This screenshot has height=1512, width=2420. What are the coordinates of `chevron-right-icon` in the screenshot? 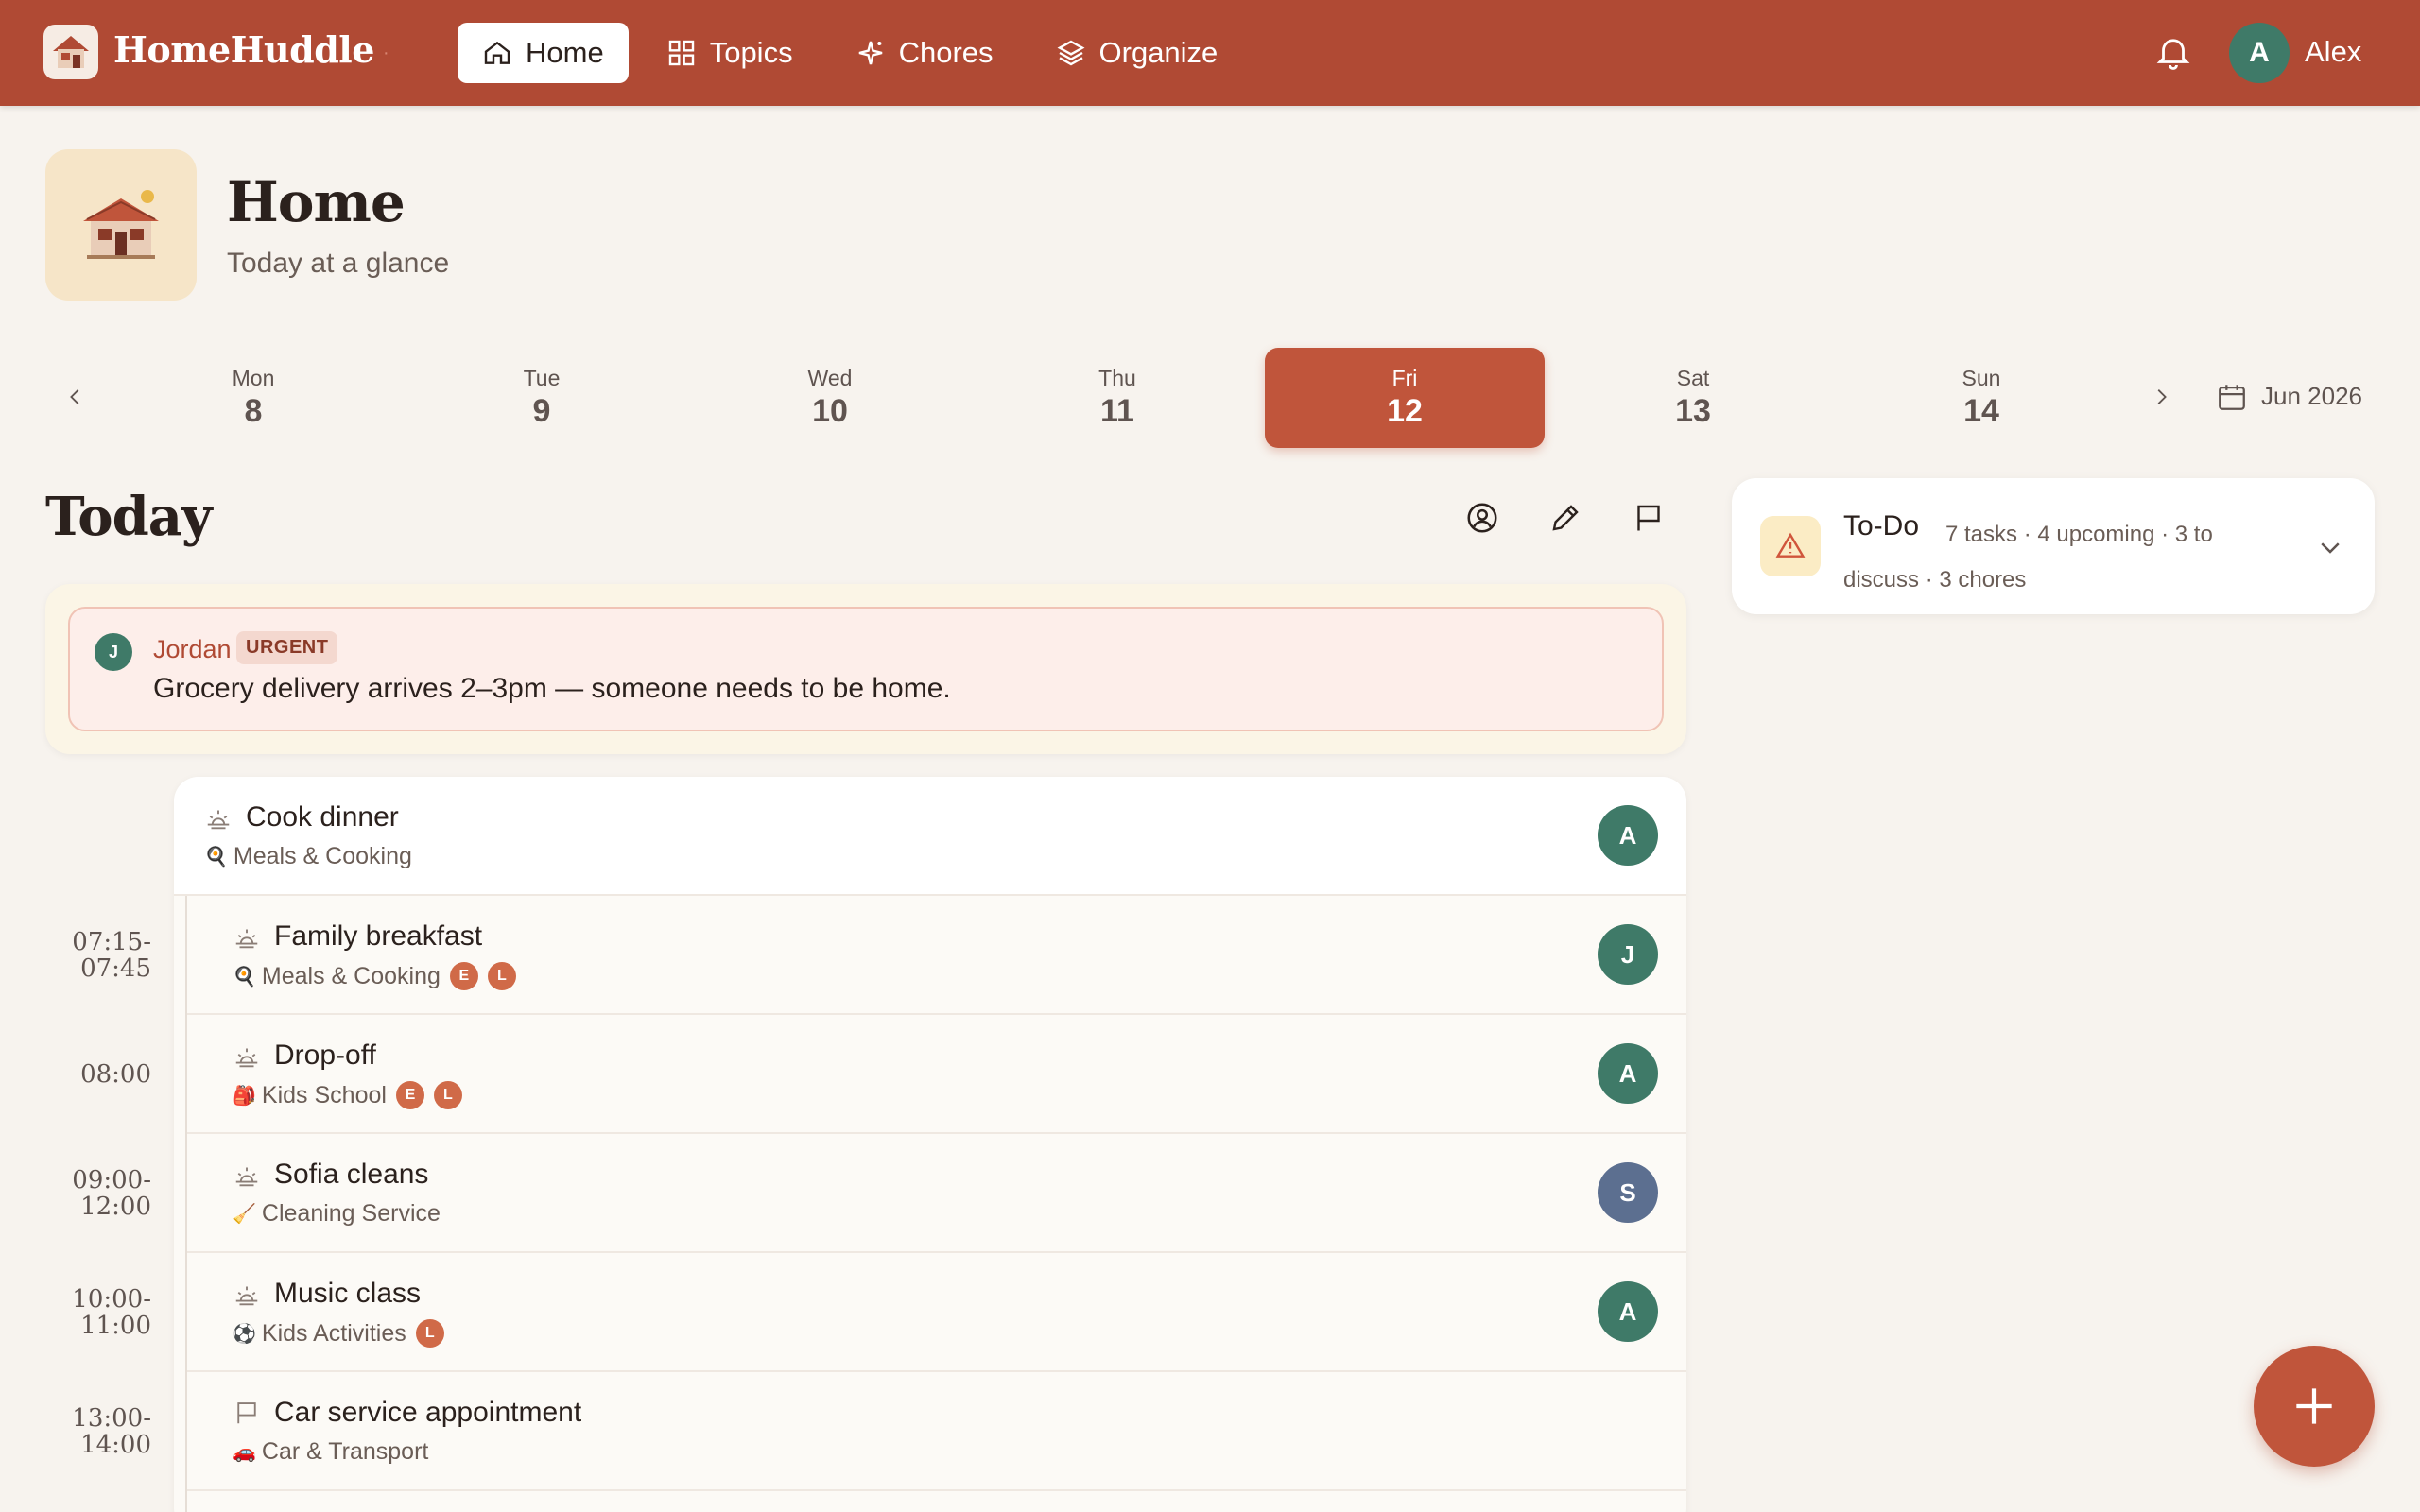 It's located at (2162, 396).